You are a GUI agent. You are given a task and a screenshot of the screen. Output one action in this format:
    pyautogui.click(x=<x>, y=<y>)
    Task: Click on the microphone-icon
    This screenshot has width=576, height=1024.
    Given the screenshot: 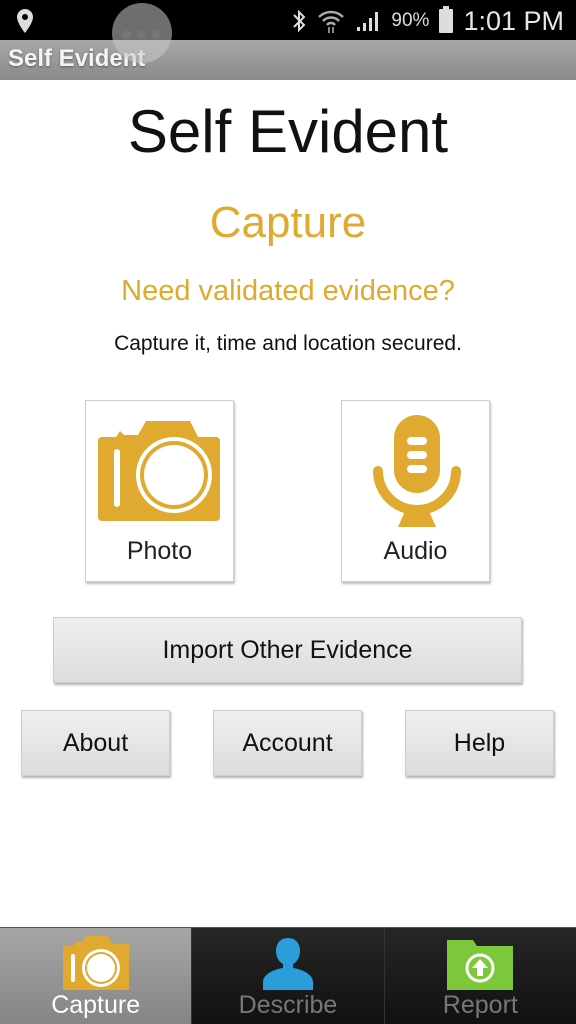 What is the action you would take?
    pyautogui.click(x=417, y=471)
    